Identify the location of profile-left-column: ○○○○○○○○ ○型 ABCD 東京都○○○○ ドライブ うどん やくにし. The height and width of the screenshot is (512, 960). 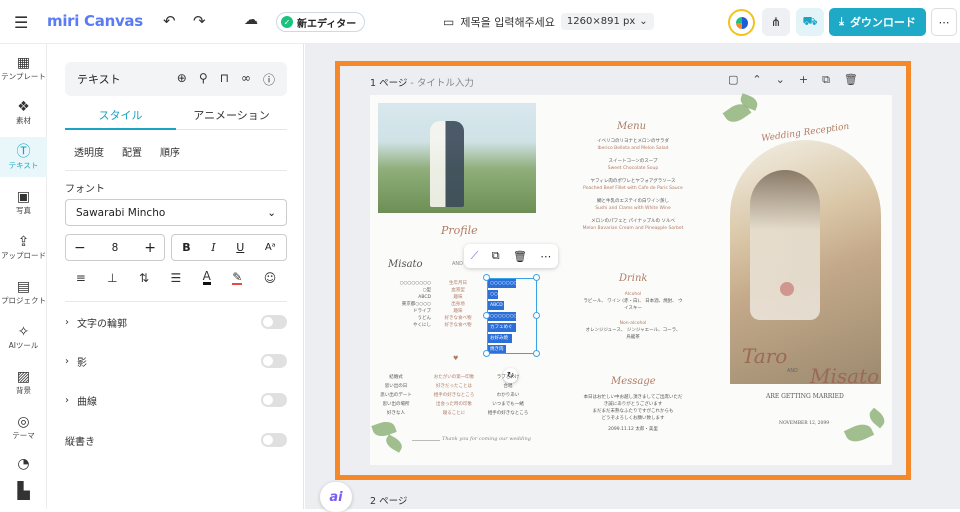
(410, 304).